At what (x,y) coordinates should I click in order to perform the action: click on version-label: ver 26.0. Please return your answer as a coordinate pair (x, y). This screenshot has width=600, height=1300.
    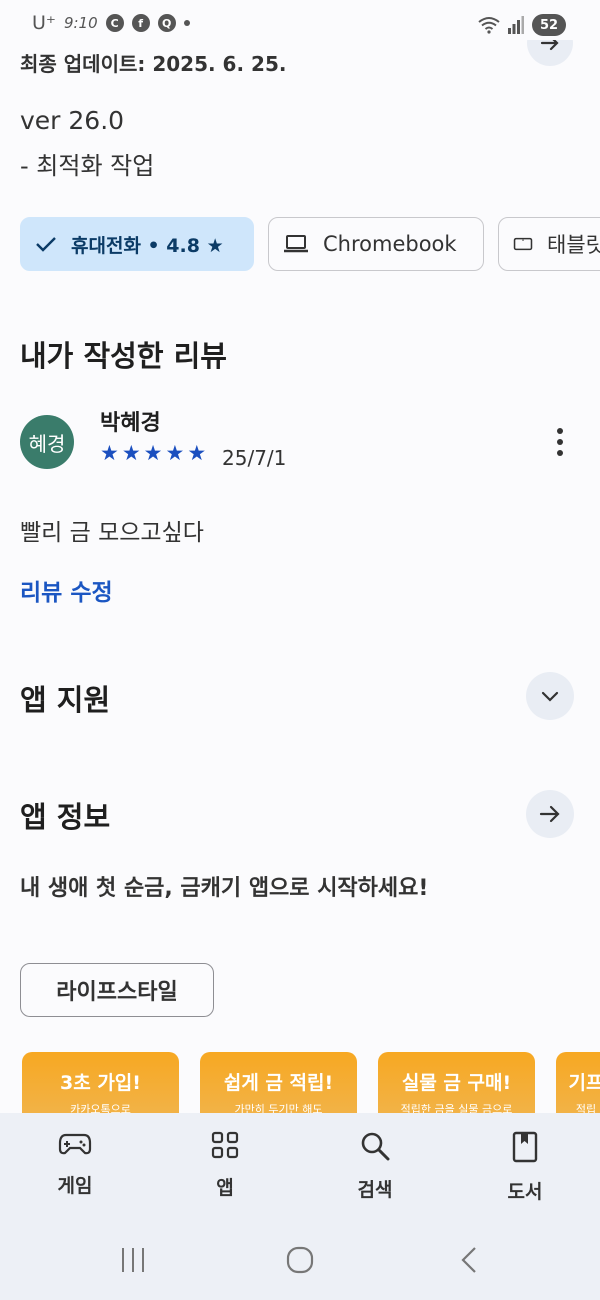
    Looking at the image, I should click on (72, 120).